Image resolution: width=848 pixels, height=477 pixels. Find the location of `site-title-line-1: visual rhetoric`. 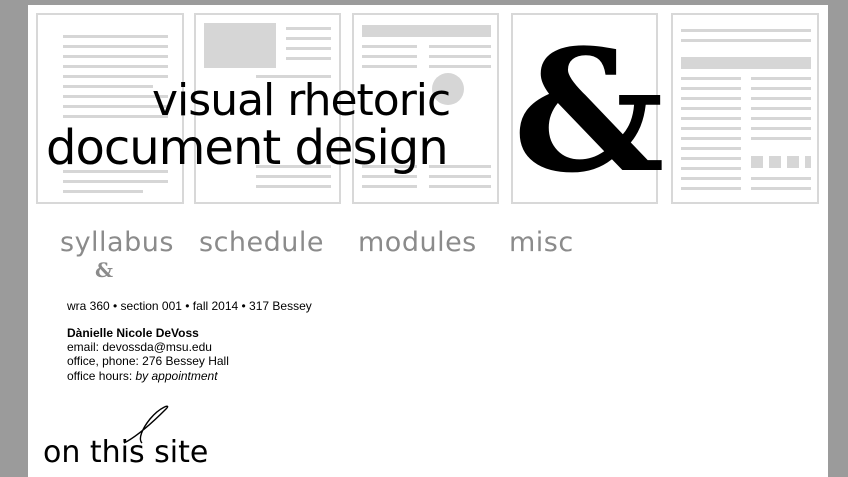

site-title-line-1: visual rhetoric is located at coordinates (301, 100).